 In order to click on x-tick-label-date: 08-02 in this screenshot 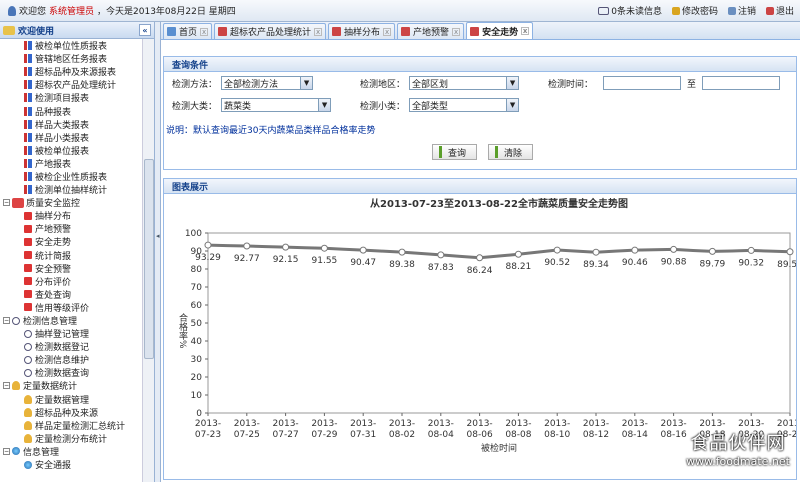, I will do `click(402, 435)`.